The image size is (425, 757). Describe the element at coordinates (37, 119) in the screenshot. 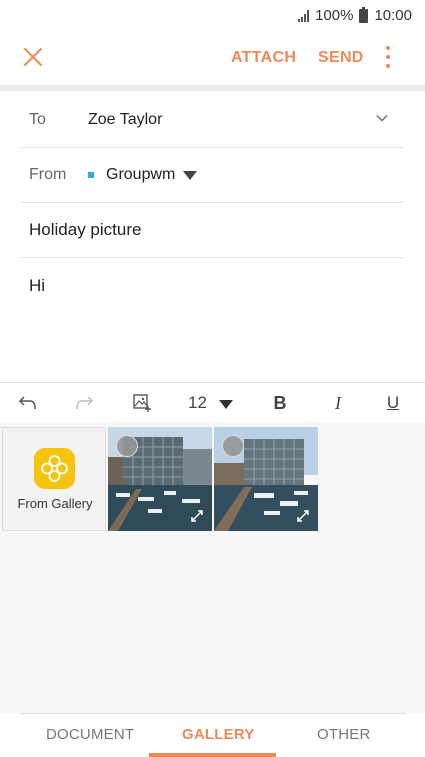

I see `to-label: To` at that location.